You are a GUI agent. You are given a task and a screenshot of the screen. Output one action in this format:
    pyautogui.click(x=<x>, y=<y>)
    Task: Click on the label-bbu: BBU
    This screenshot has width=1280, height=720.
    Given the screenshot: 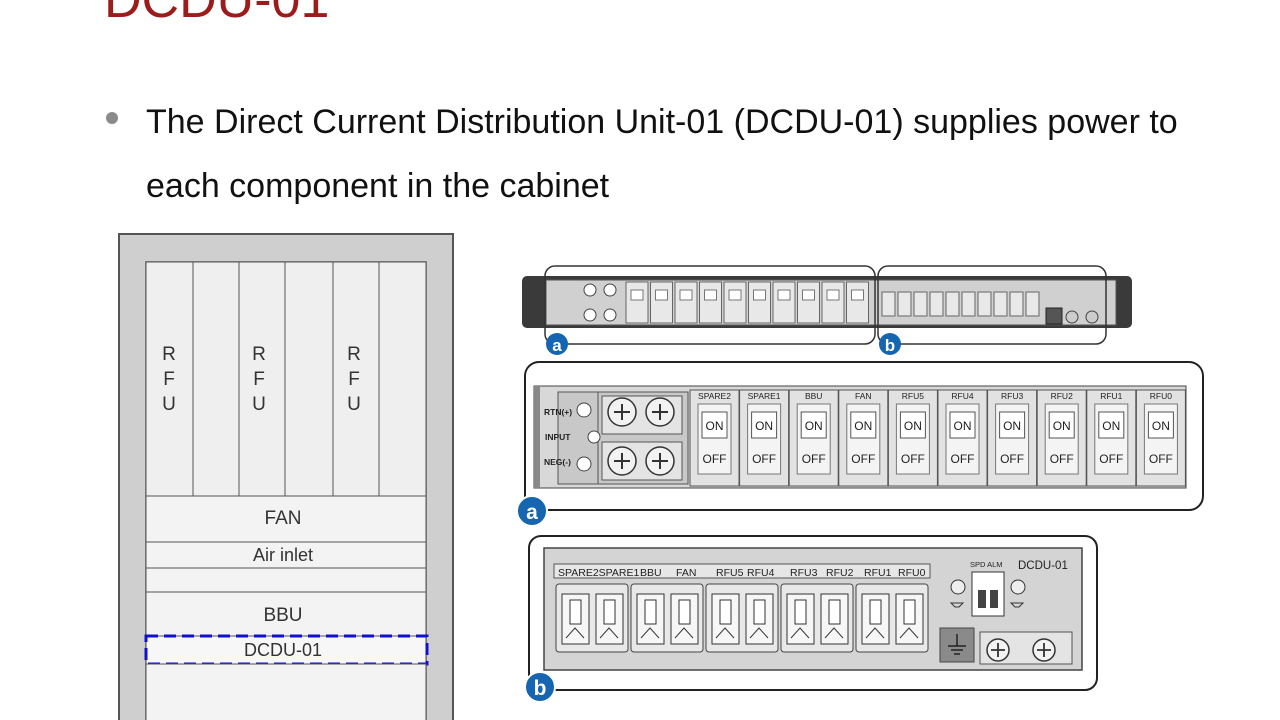 What is the action you would take?
    pyautogui.click(x=651, y=573)
    